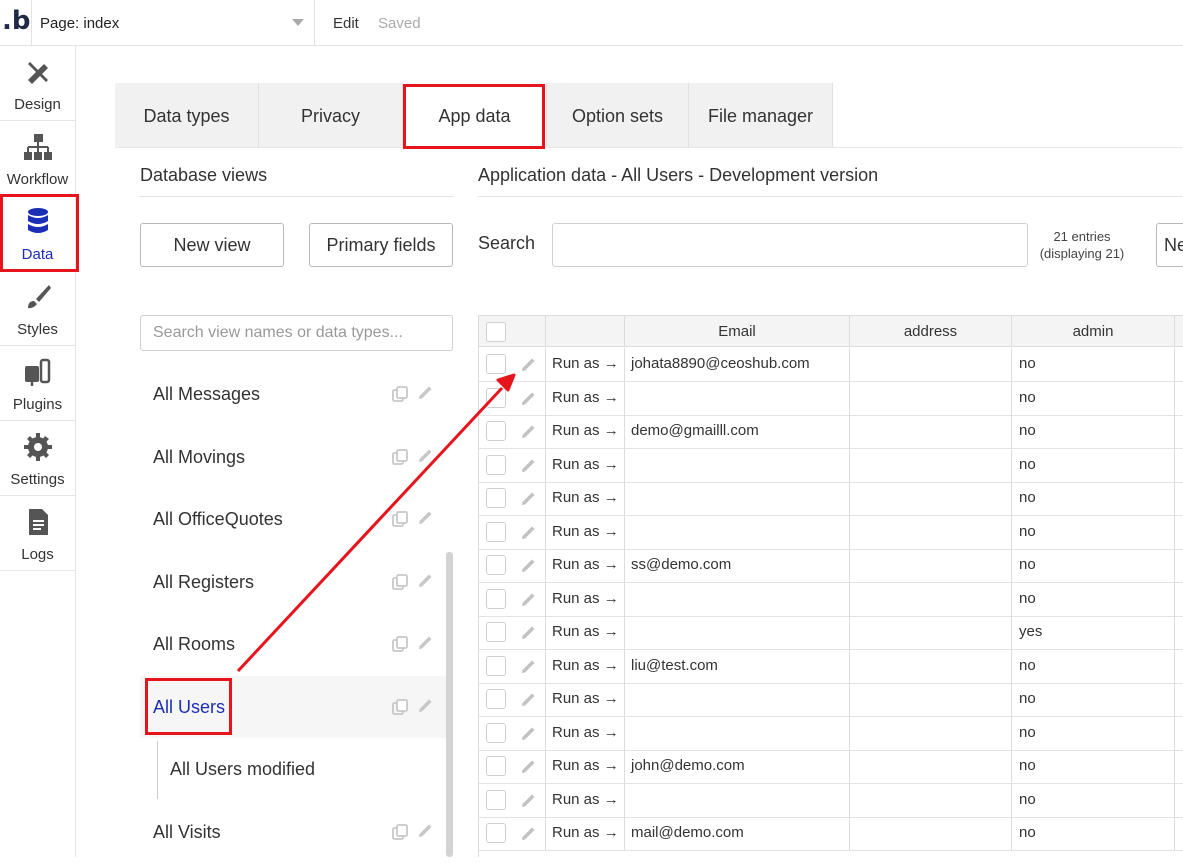  I want to click on view-search-input, so click(296, 333).